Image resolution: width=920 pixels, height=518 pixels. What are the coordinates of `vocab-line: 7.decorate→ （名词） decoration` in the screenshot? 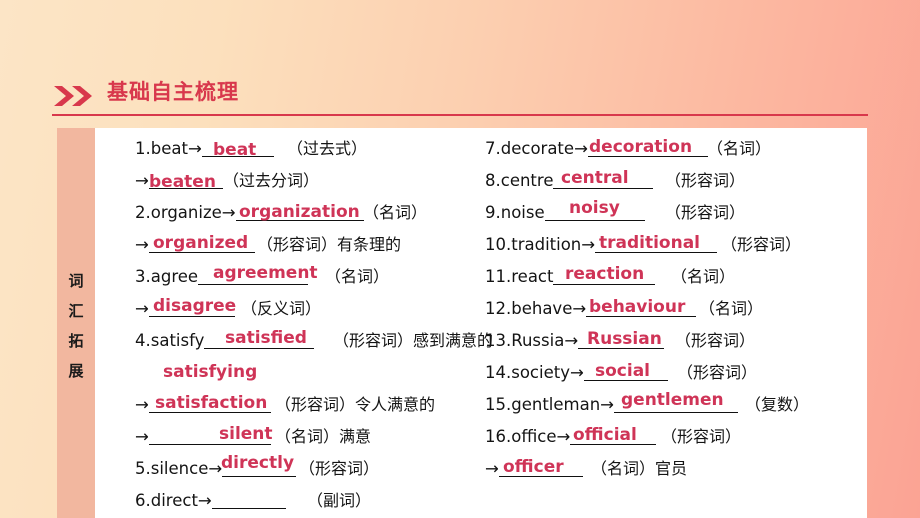 It's located at (628, 149).